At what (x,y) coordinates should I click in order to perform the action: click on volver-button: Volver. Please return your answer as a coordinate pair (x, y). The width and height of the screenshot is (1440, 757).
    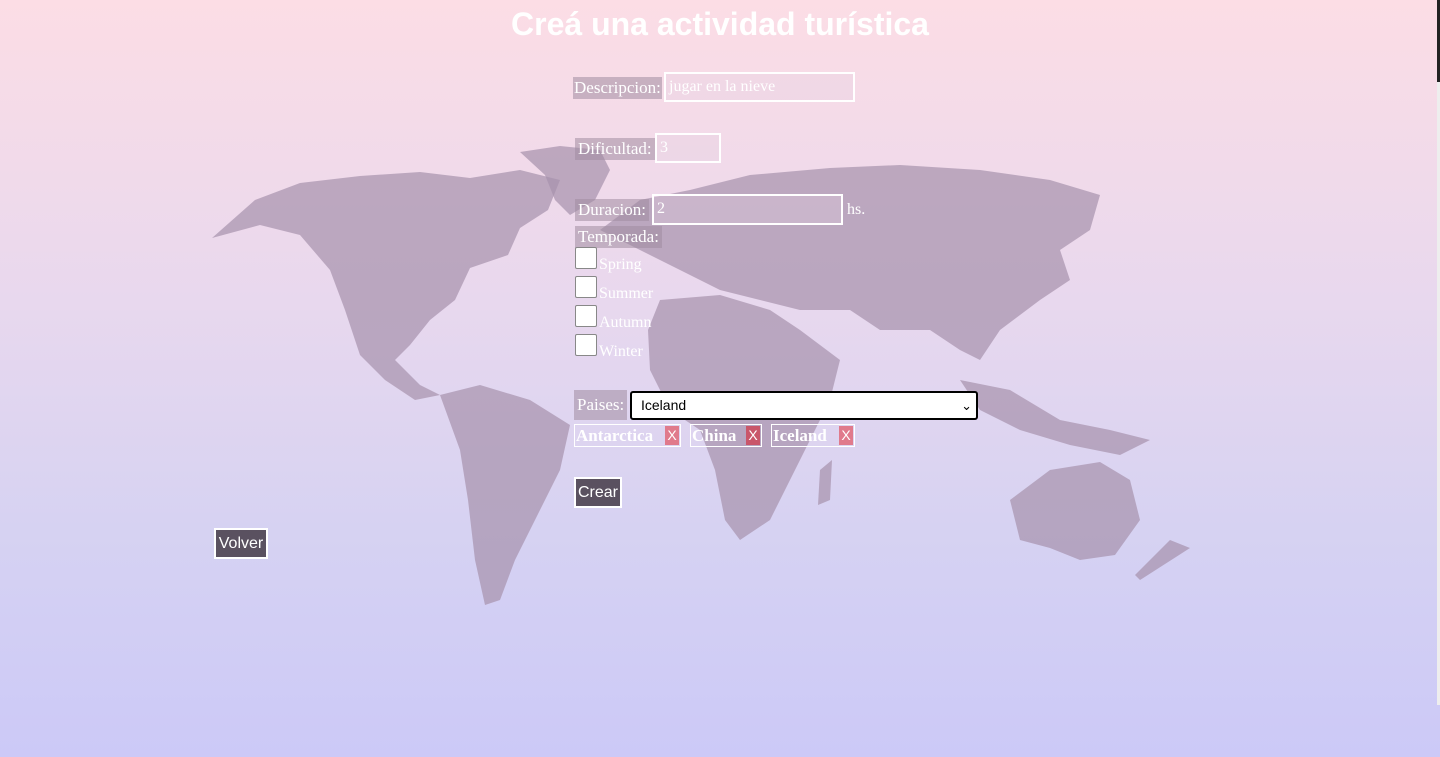
    Looking at the image, I should click on (241, 543).